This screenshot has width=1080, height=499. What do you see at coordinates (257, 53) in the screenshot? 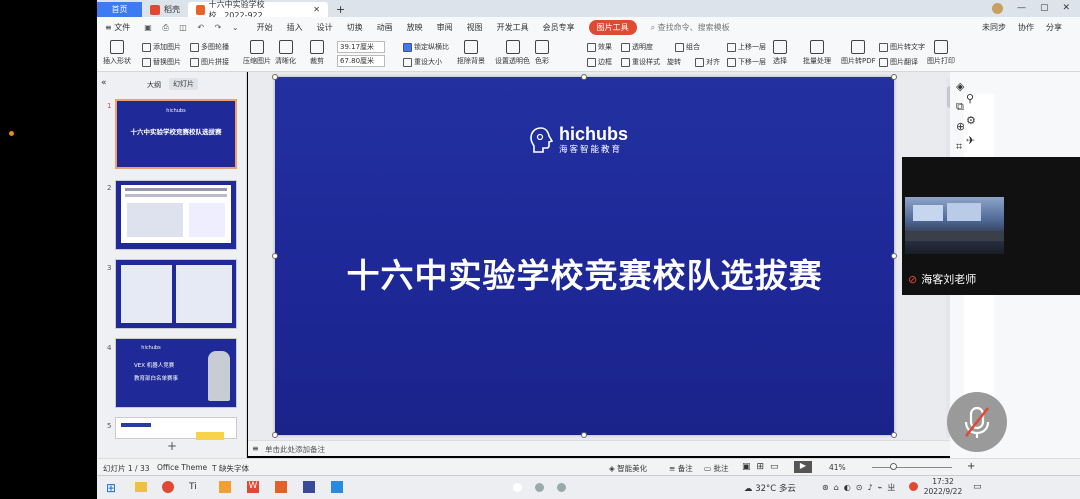
I see `compress-button: 压缩图片` at bounding box center [257, 53].